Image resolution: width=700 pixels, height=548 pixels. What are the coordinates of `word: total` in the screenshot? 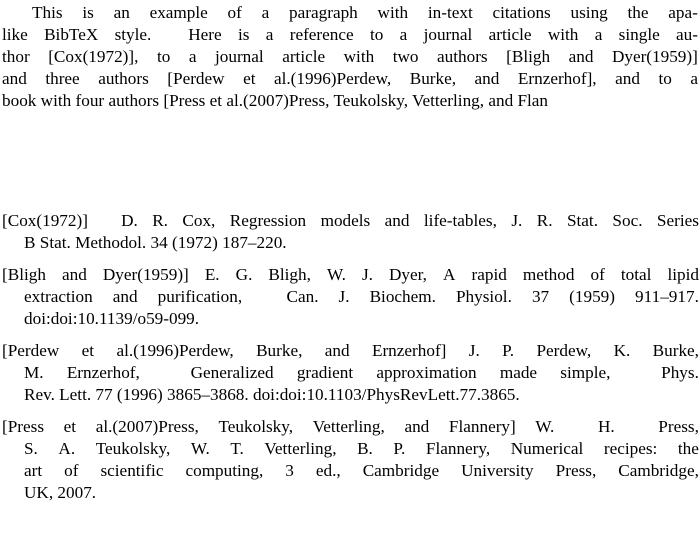 It's located at (636, 274).